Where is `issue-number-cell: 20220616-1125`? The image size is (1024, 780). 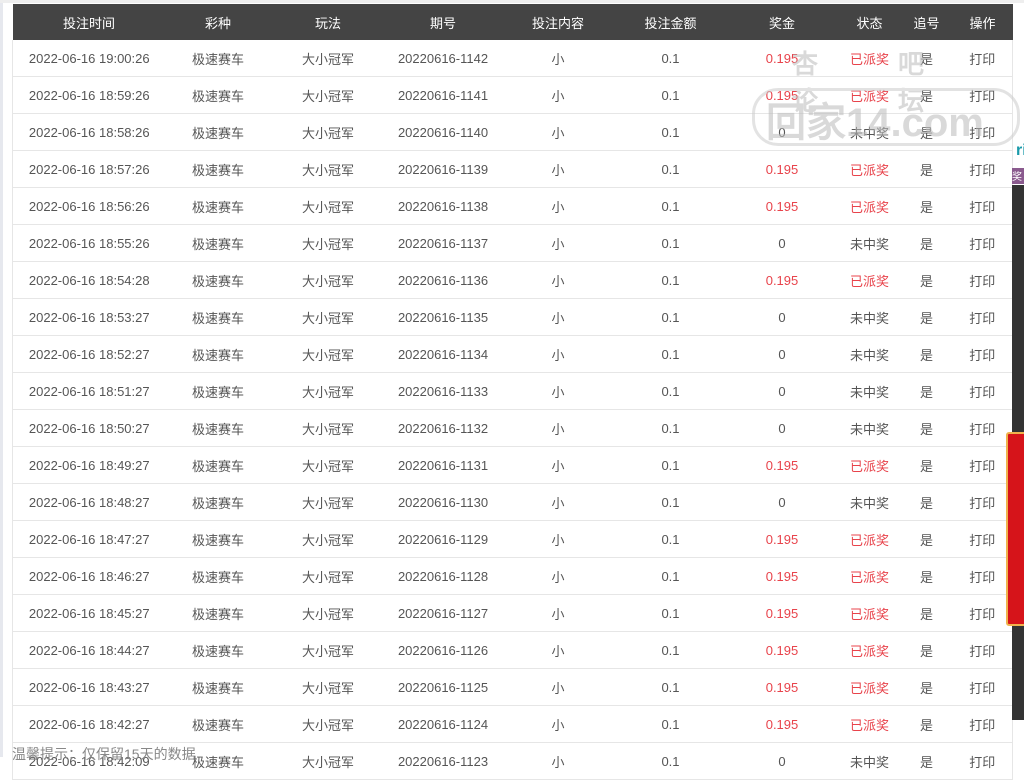 issue-number-cell: 20220616-1125 is located at coordinates (443, 687).